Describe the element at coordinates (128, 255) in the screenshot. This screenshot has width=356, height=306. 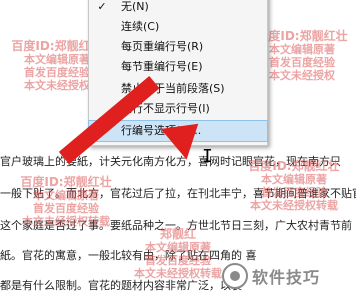
I see `document-line: 紙。官花的寓意，一般北较有由，除了贴在四角的 喜` at that location.